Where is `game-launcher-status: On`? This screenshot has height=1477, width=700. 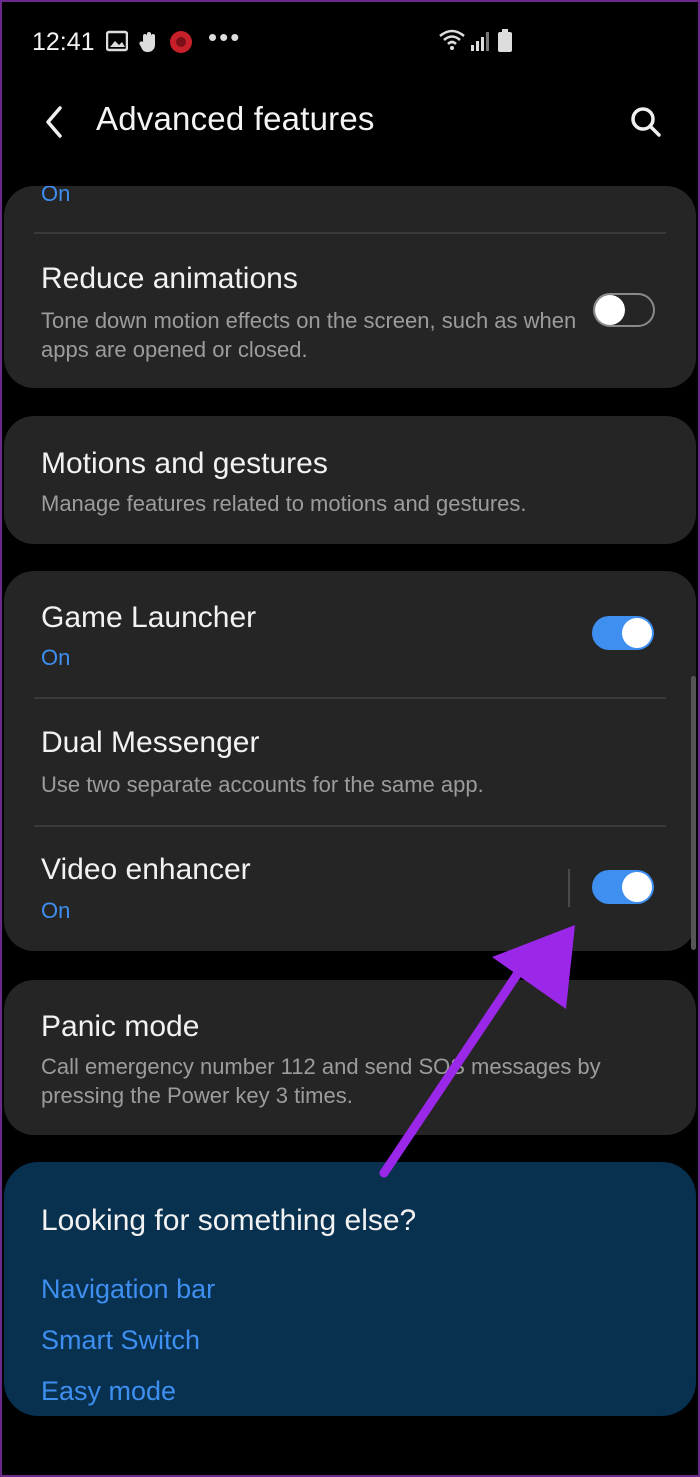 game-launcher-status: On is located at coordinates (56, 657).